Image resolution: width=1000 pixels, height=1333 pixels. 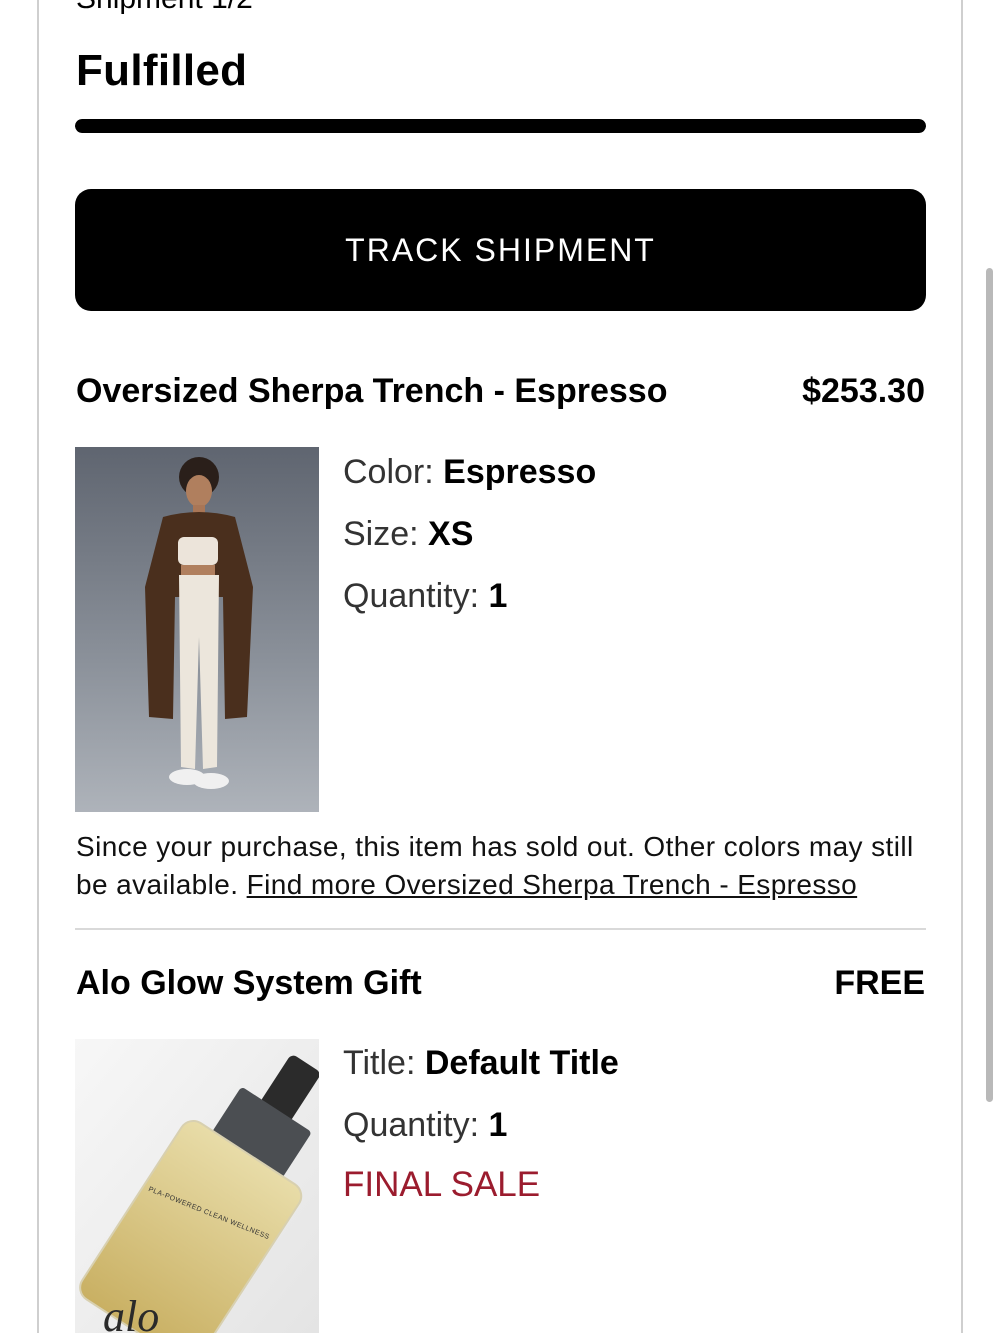 I want to click on size-label: Size:, so click(x=381, y=534).